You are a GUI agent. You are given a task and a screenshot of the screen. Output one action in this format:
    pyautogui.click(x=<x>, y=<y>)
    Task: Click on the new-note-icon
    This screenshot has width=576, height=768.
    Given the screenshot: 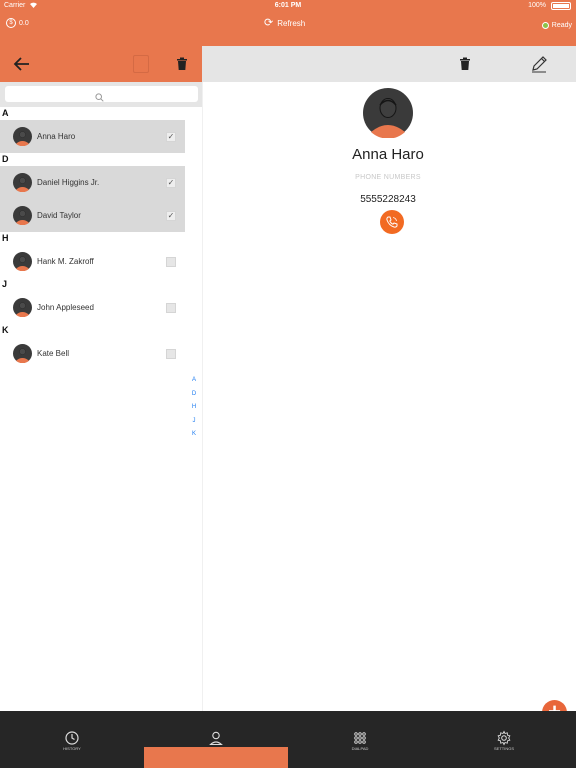 What is the action you would take?
    pyautogui.click(x=141, y=64)
    